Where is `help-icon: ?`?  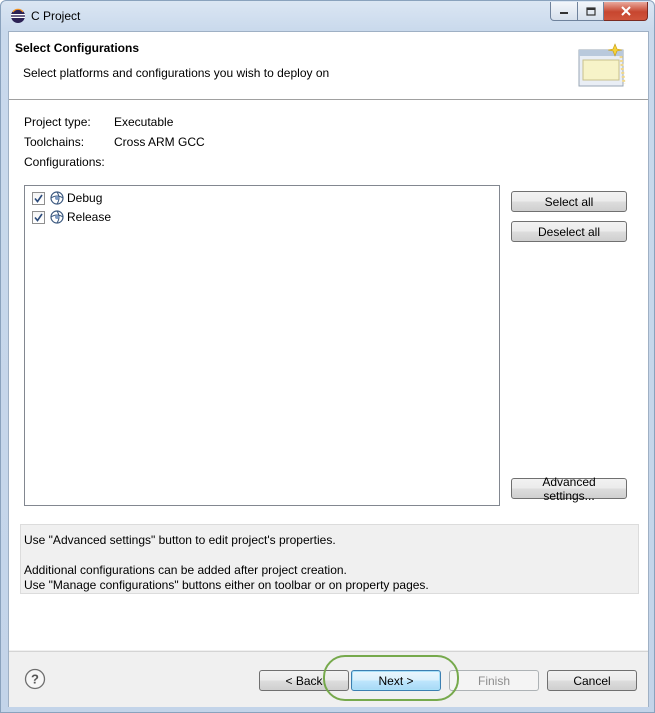
help-icon: ? is located at coordinates (35, 679).